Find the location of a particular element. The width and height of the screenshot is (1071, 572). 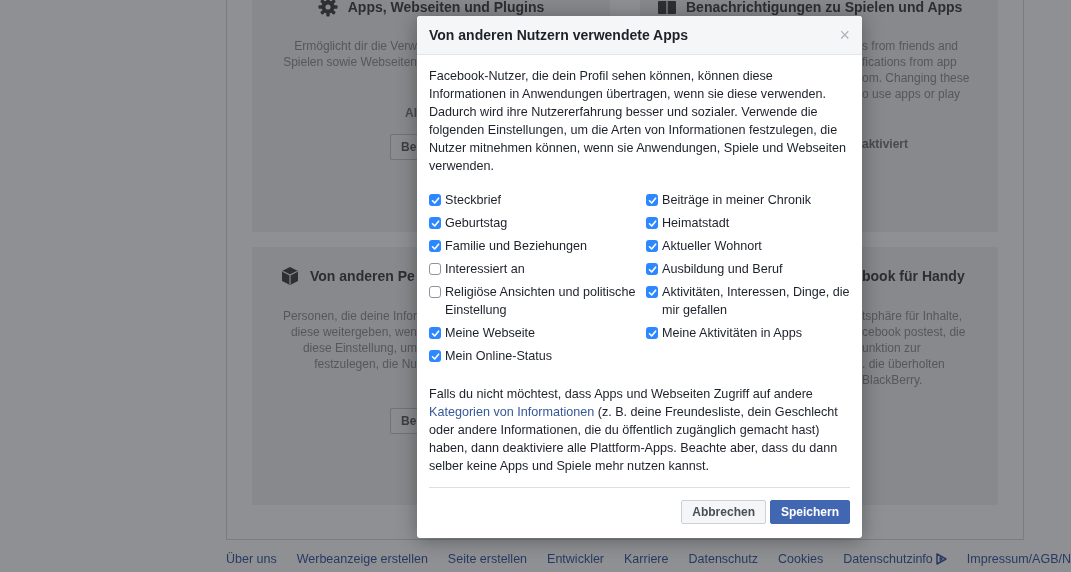

checkbox-option: Beiträge in meiner Chronik is located at coordinates (748, 200).